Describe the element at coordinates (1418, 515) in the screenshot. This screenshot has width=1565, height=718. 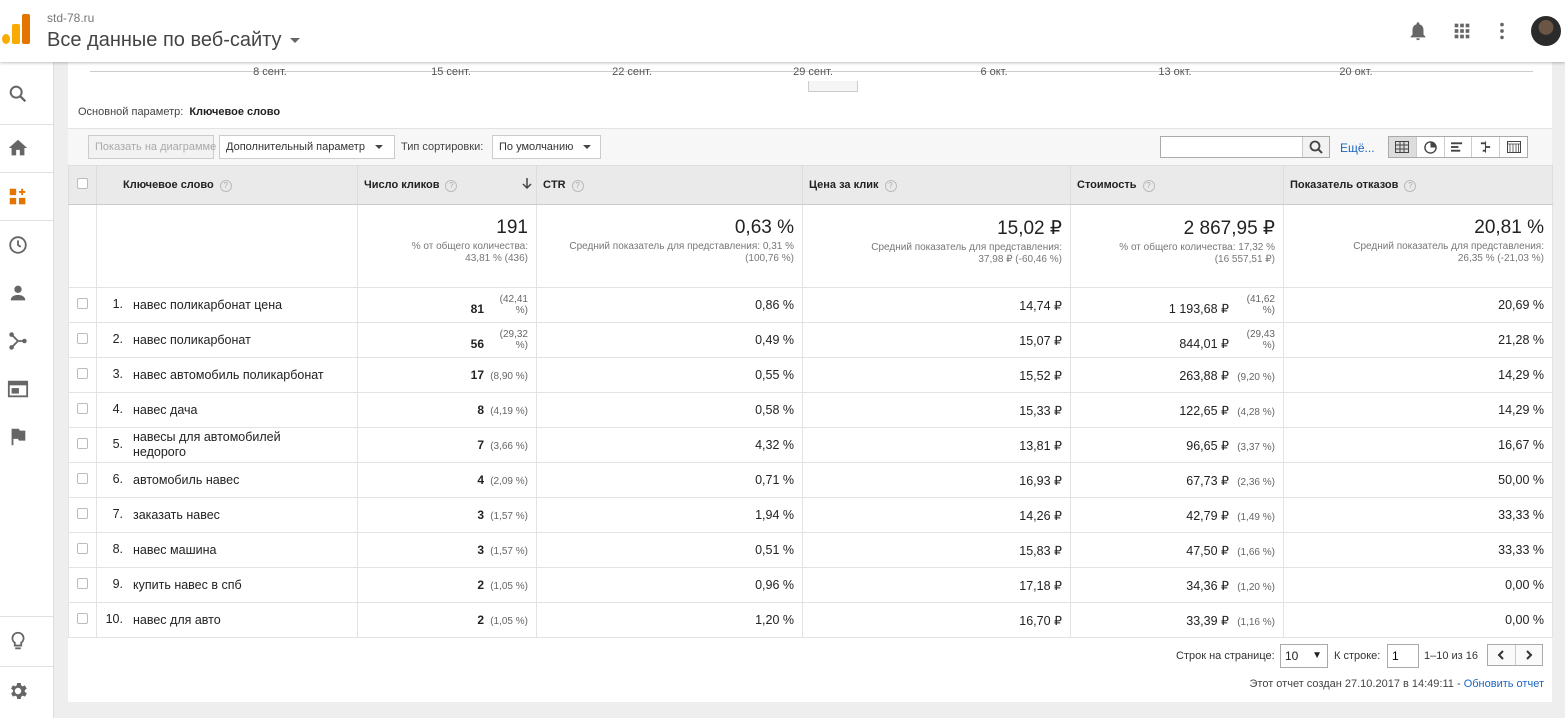
I see `bounce-cell: 33,33 %` at that location.